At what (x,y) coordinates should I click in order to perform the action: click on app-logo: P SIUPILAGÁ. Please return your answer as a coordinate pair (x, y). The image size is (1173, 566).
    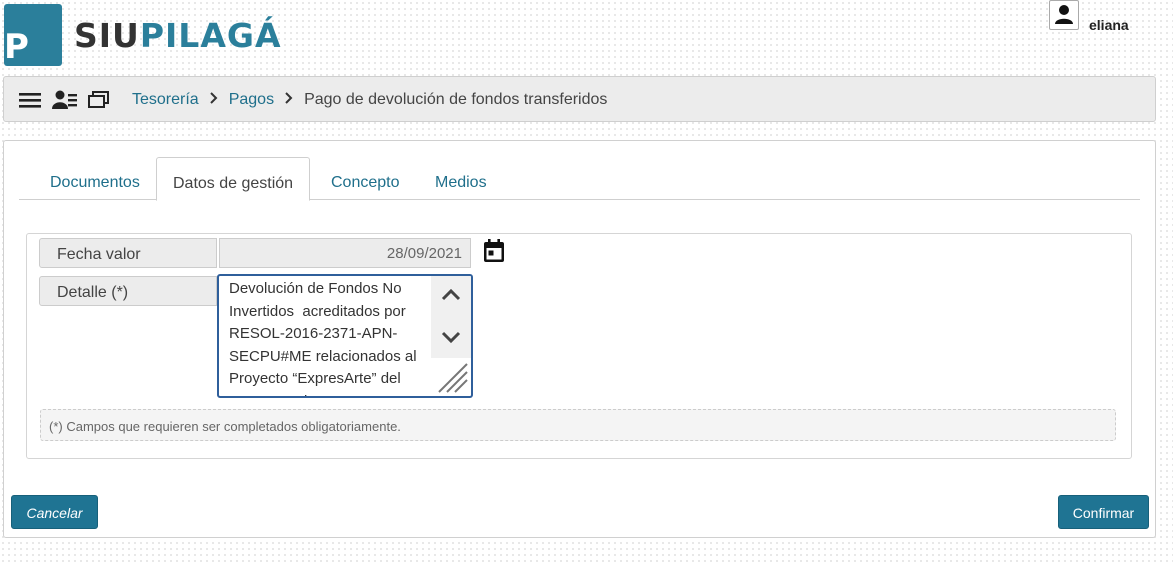
    Looking at the image, I should click on (143, 35).